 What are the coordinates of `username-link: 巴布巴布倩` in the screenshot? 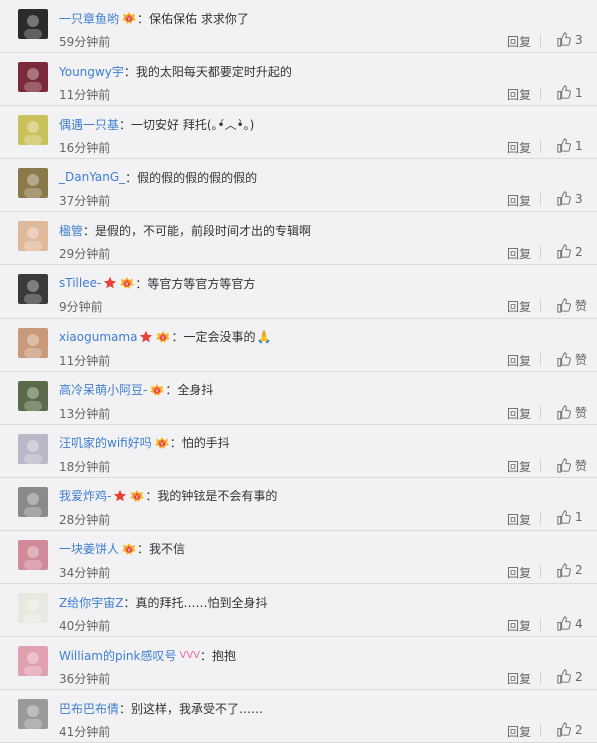 It's located at (89, 708).